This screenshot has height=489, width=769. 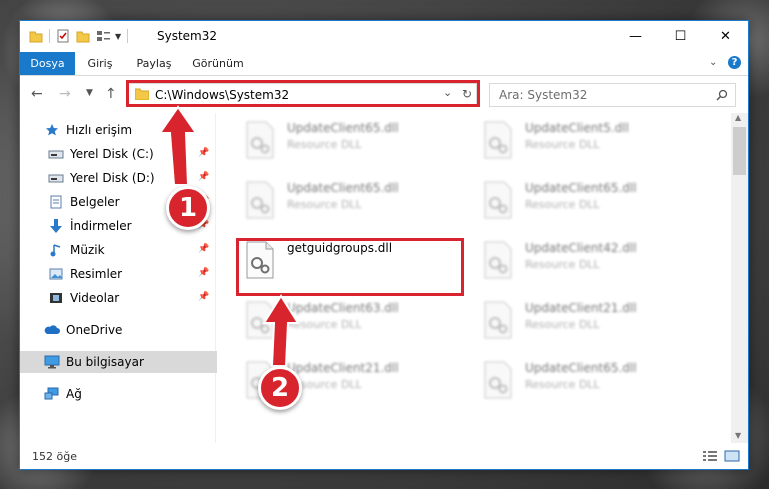 What do you see at coordinates (350, 267) in the screenshot?
I see `file-highlight` at bounding box center [350, 267].